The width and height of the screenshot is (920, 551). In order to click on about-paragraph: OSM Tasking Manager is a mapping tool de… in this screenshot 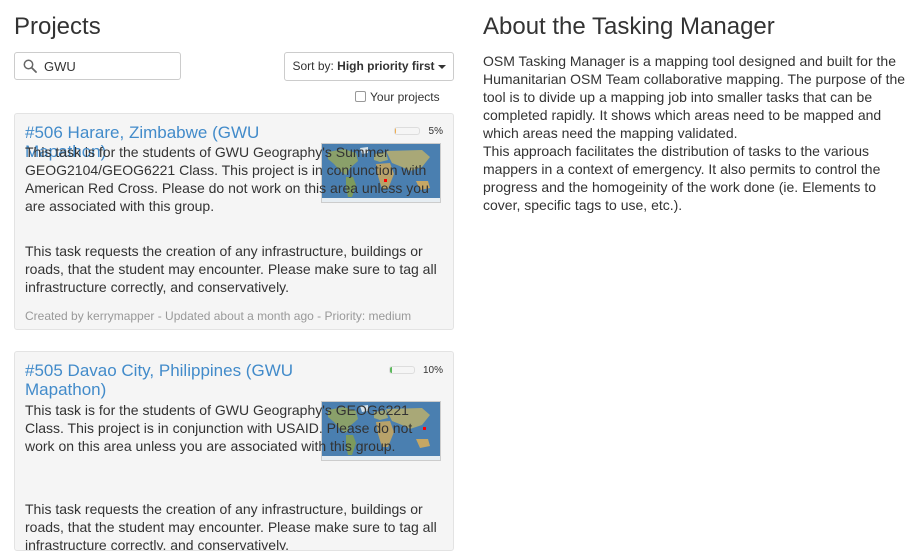, I will do `click(694, 97)`.